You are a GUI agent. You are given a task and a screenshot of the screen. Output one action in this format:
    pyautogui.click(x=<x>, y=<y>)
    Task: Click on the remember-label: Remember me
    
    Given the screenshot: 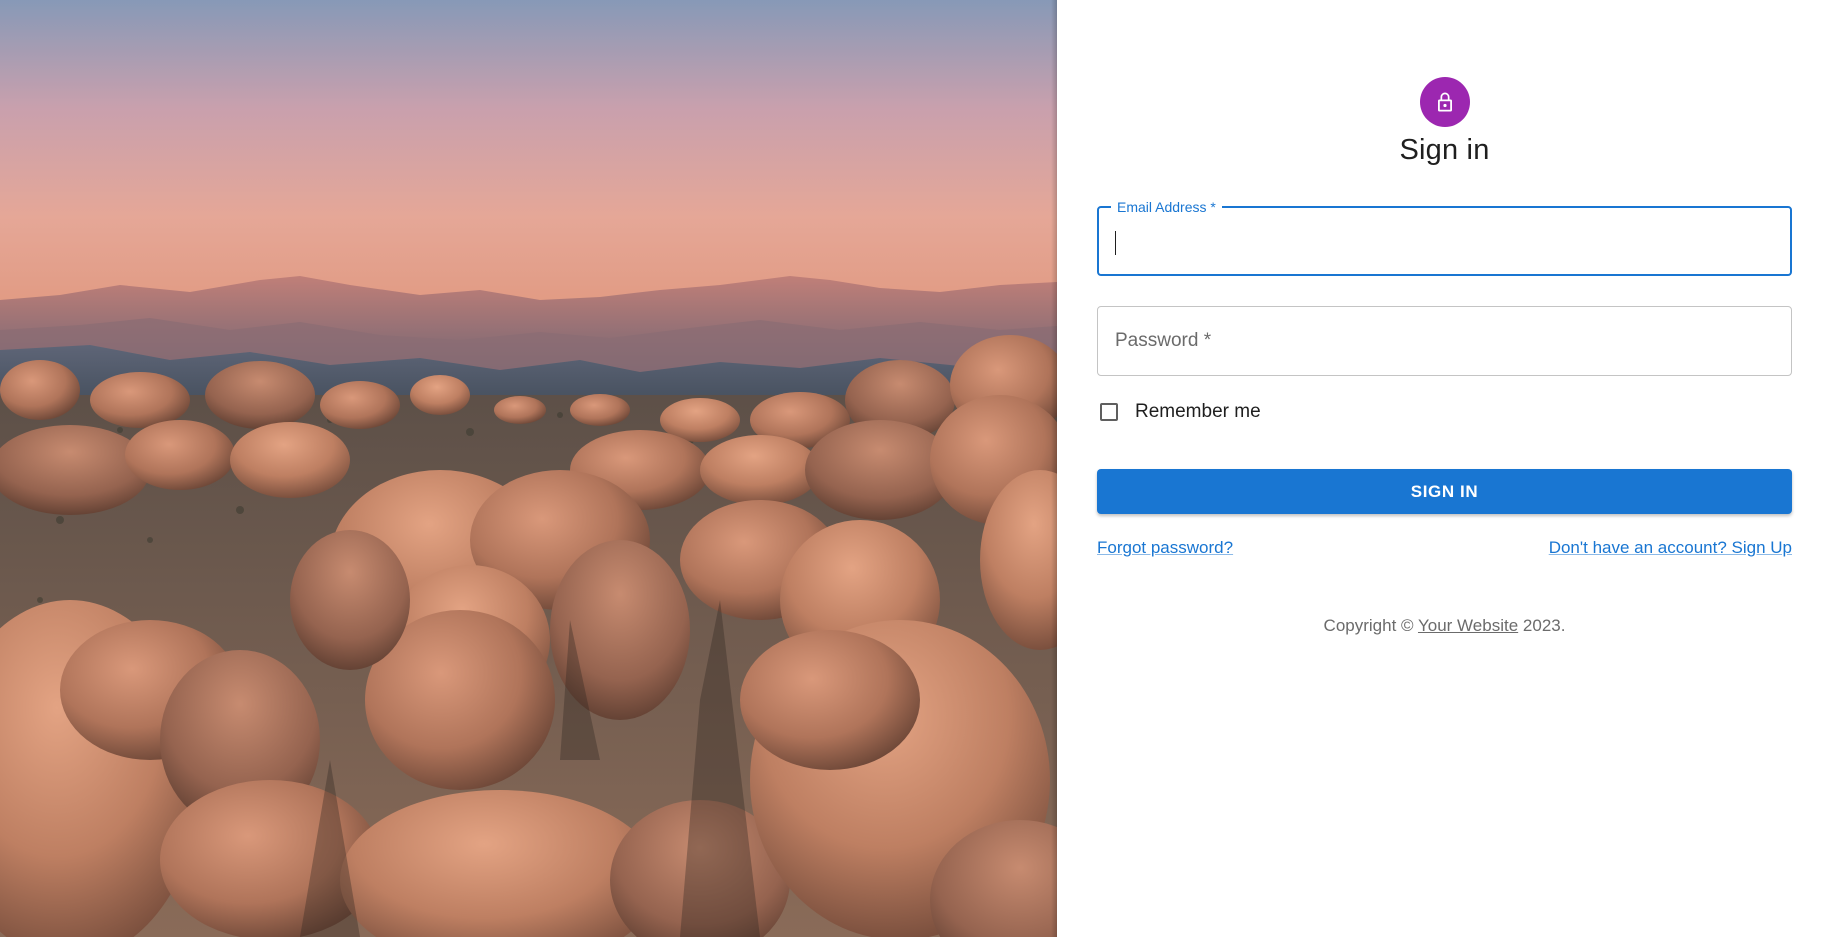 What is the action you would take?
    pyautogui.click(x=1198, y=411)
    